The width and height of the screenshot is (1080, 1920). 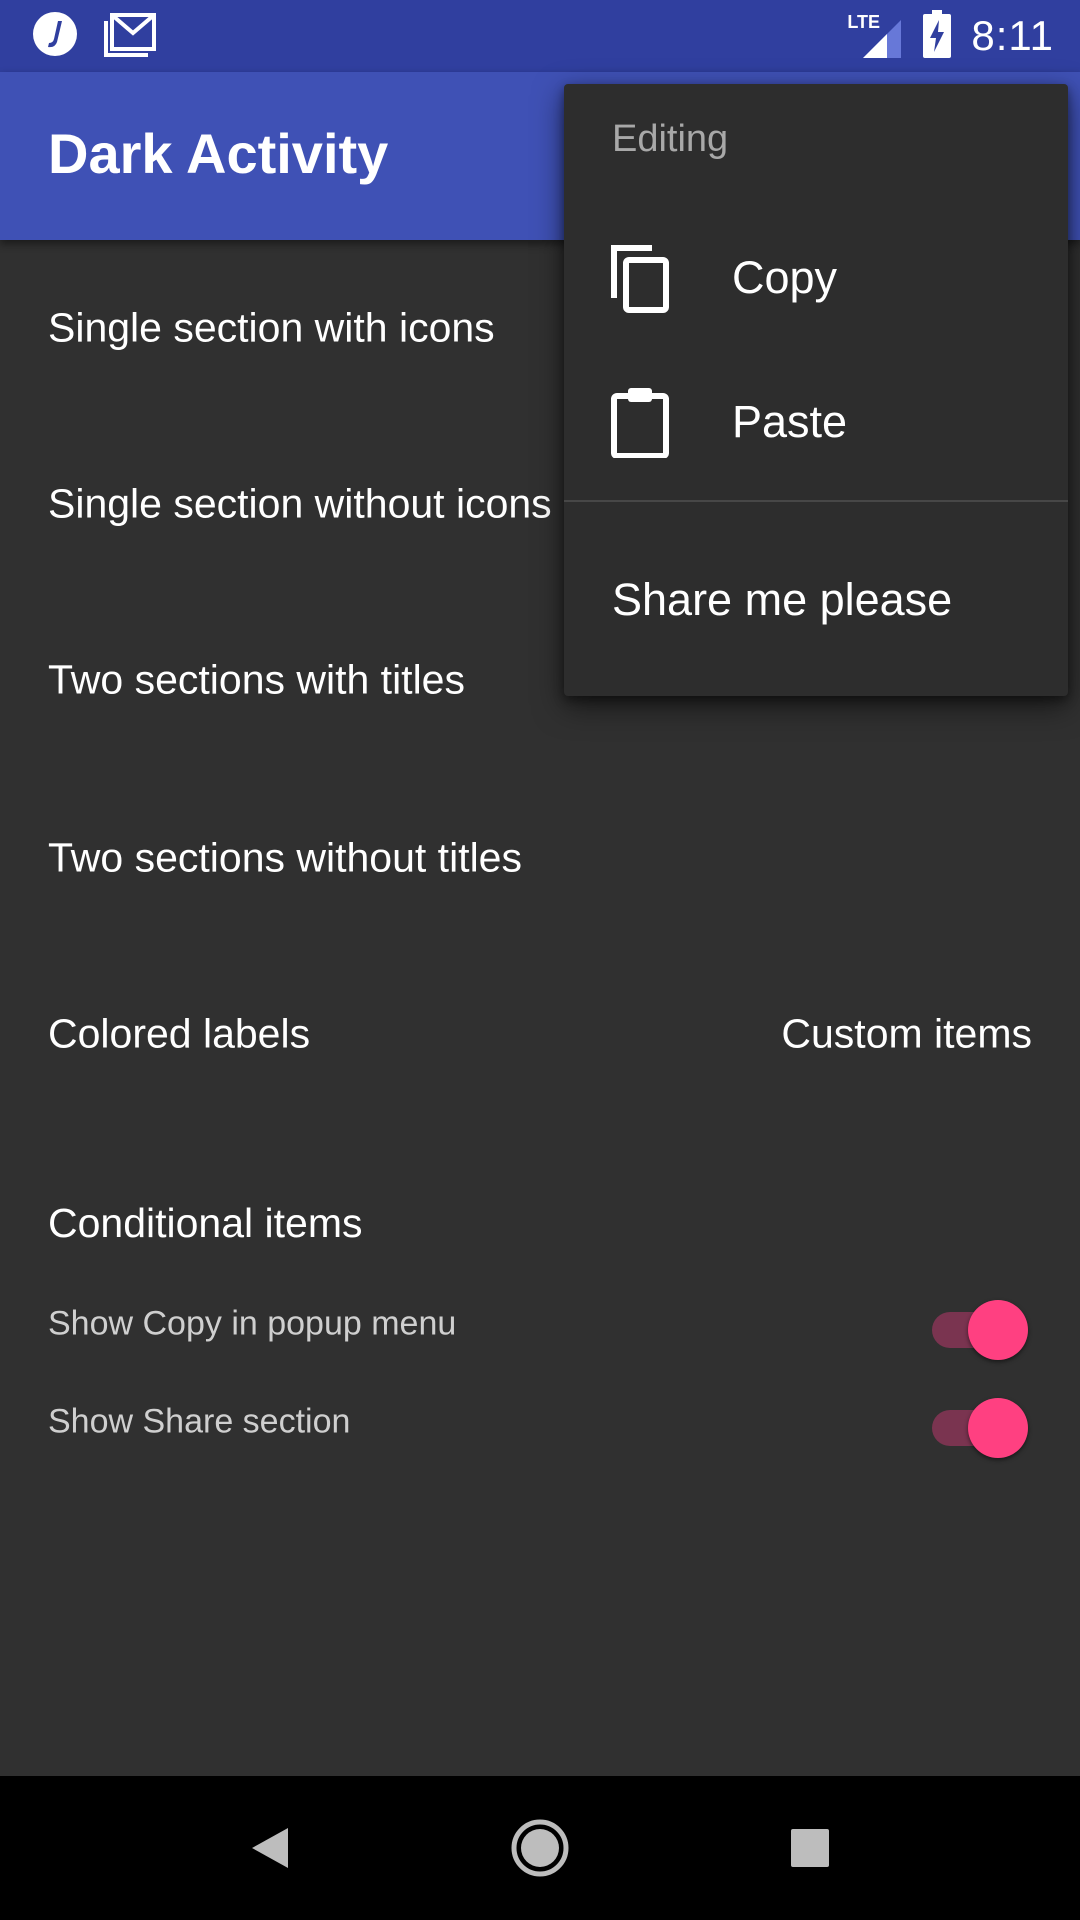 What do you see at coordinates (670, 139) in the screenshot?
I see `popup-section-title: Editing` at bounding box center [670, 139].